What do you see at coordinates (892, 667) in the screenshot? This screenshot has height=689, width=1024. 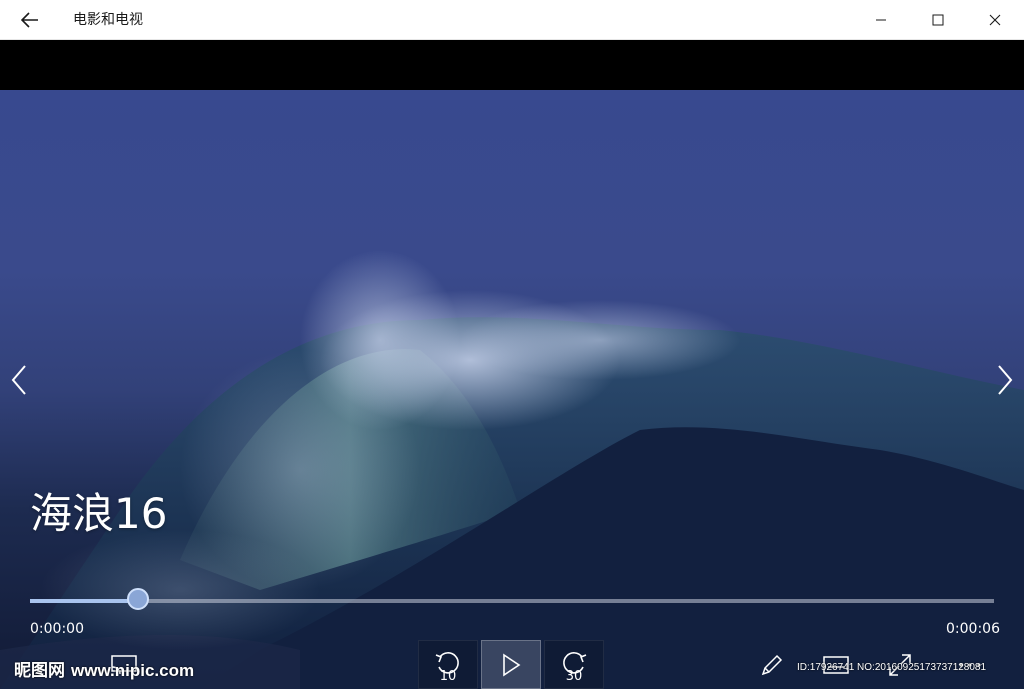 I see `watermark-id: ID:17926741 NO:20160925173737128081` at bounding box center [892, 667].